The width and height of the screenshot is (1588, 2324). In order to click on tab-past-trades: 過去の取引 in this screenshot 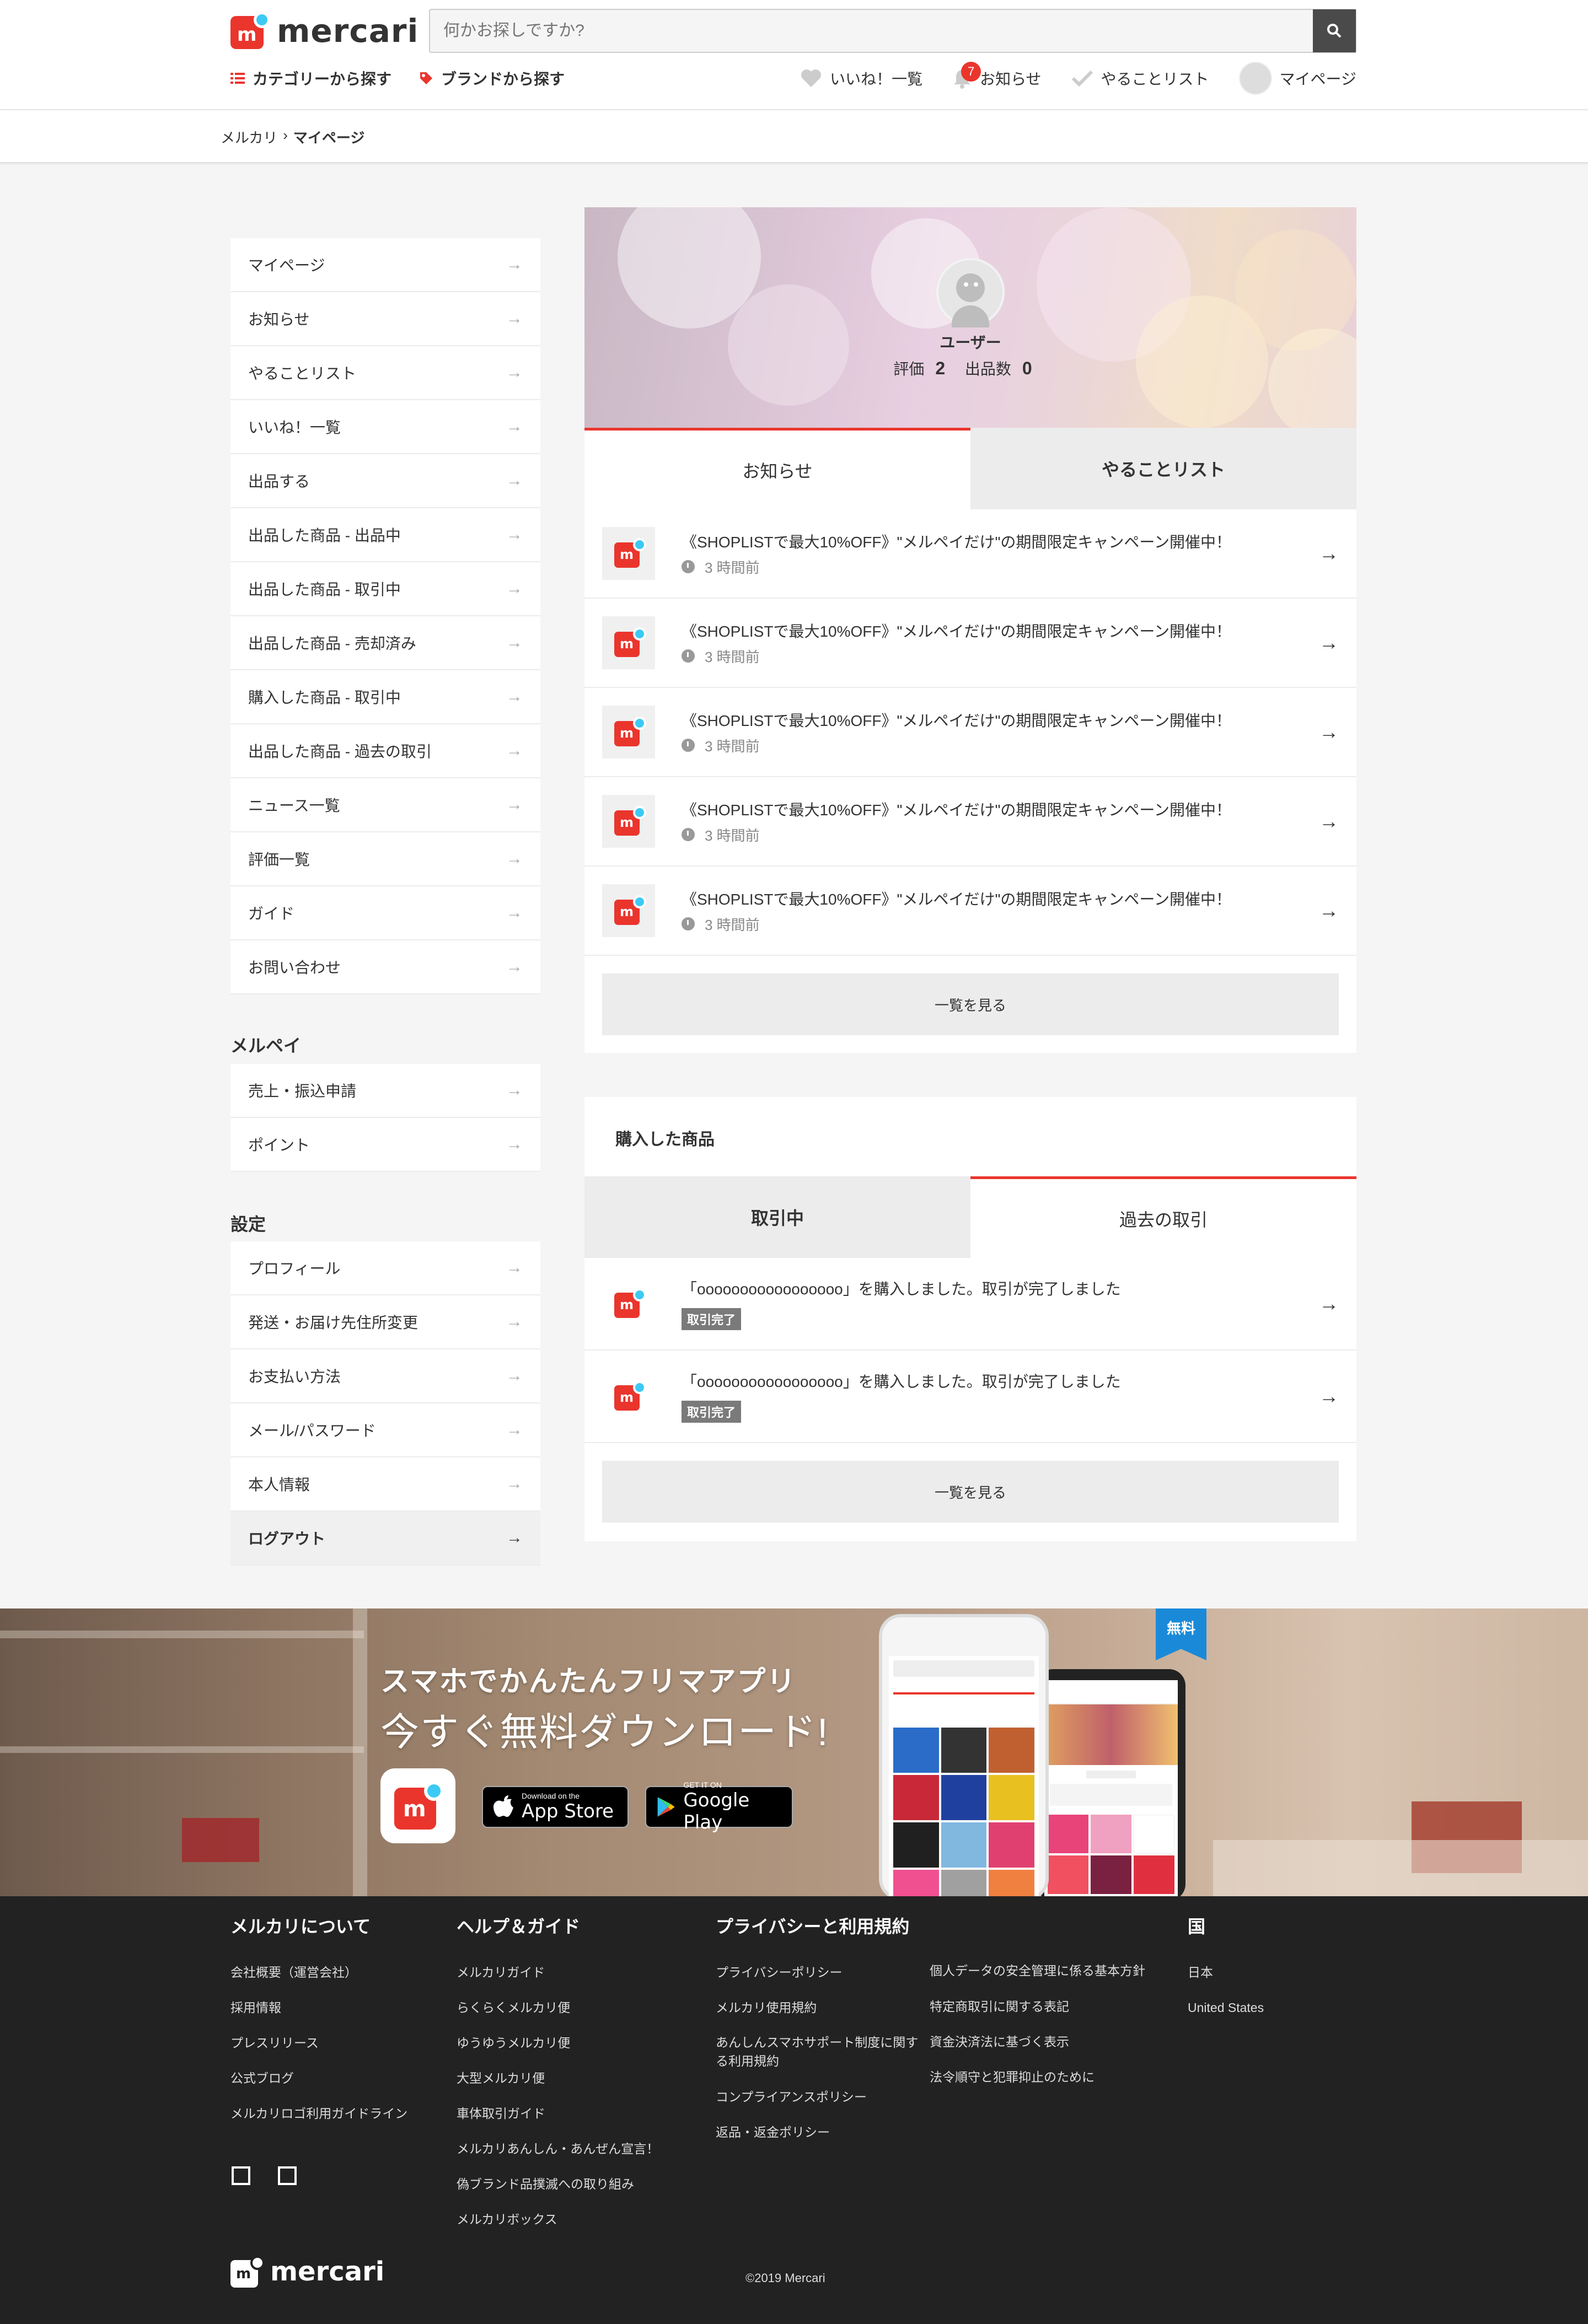, I will do `click(1163, 1217)`.